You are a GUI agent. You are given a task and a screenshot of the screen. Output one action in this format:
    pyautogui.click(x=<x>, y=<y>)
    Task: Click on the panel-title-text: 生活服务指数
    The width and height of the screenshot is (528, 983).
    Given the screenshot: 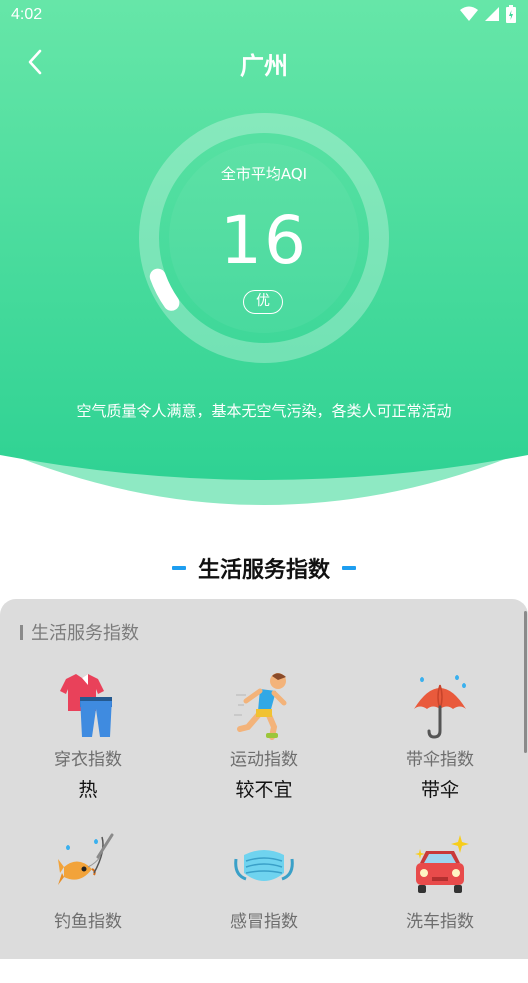 What is the action you would take?
    pyautogui.click(x=85, y=633)
    